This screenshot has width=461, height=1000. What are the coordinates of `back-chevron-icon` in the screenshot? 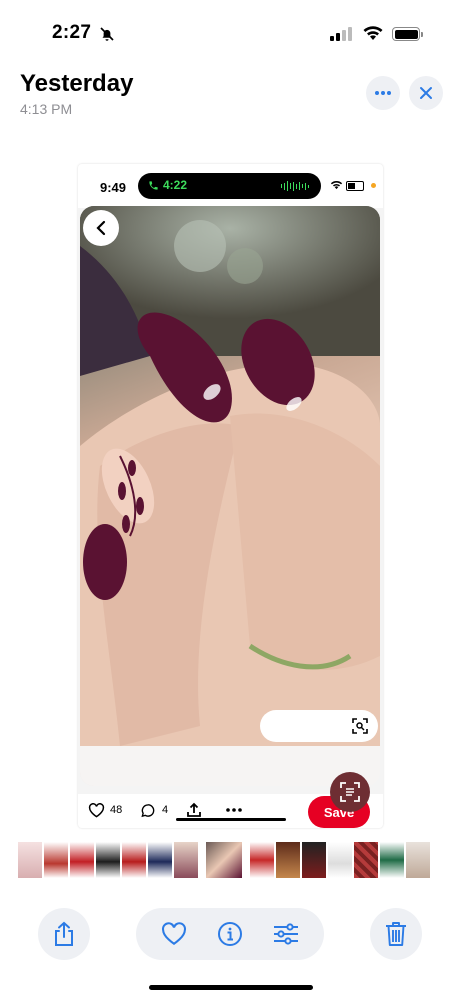 It's located at (101, 228).